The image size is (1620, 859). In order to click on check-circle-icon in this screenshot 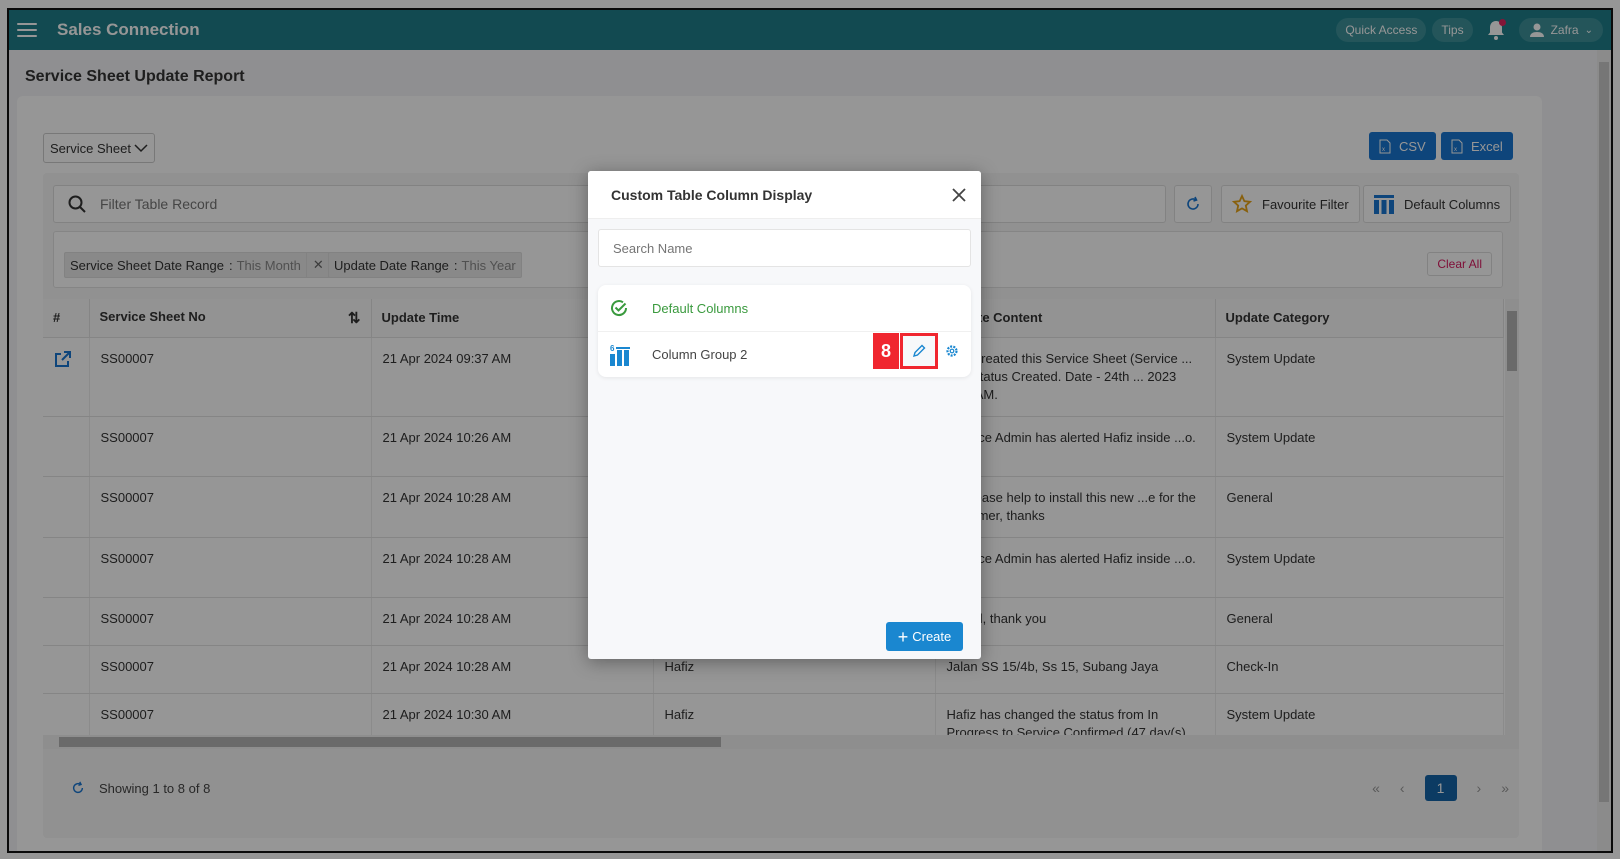, I will do `click(619, 308)`.